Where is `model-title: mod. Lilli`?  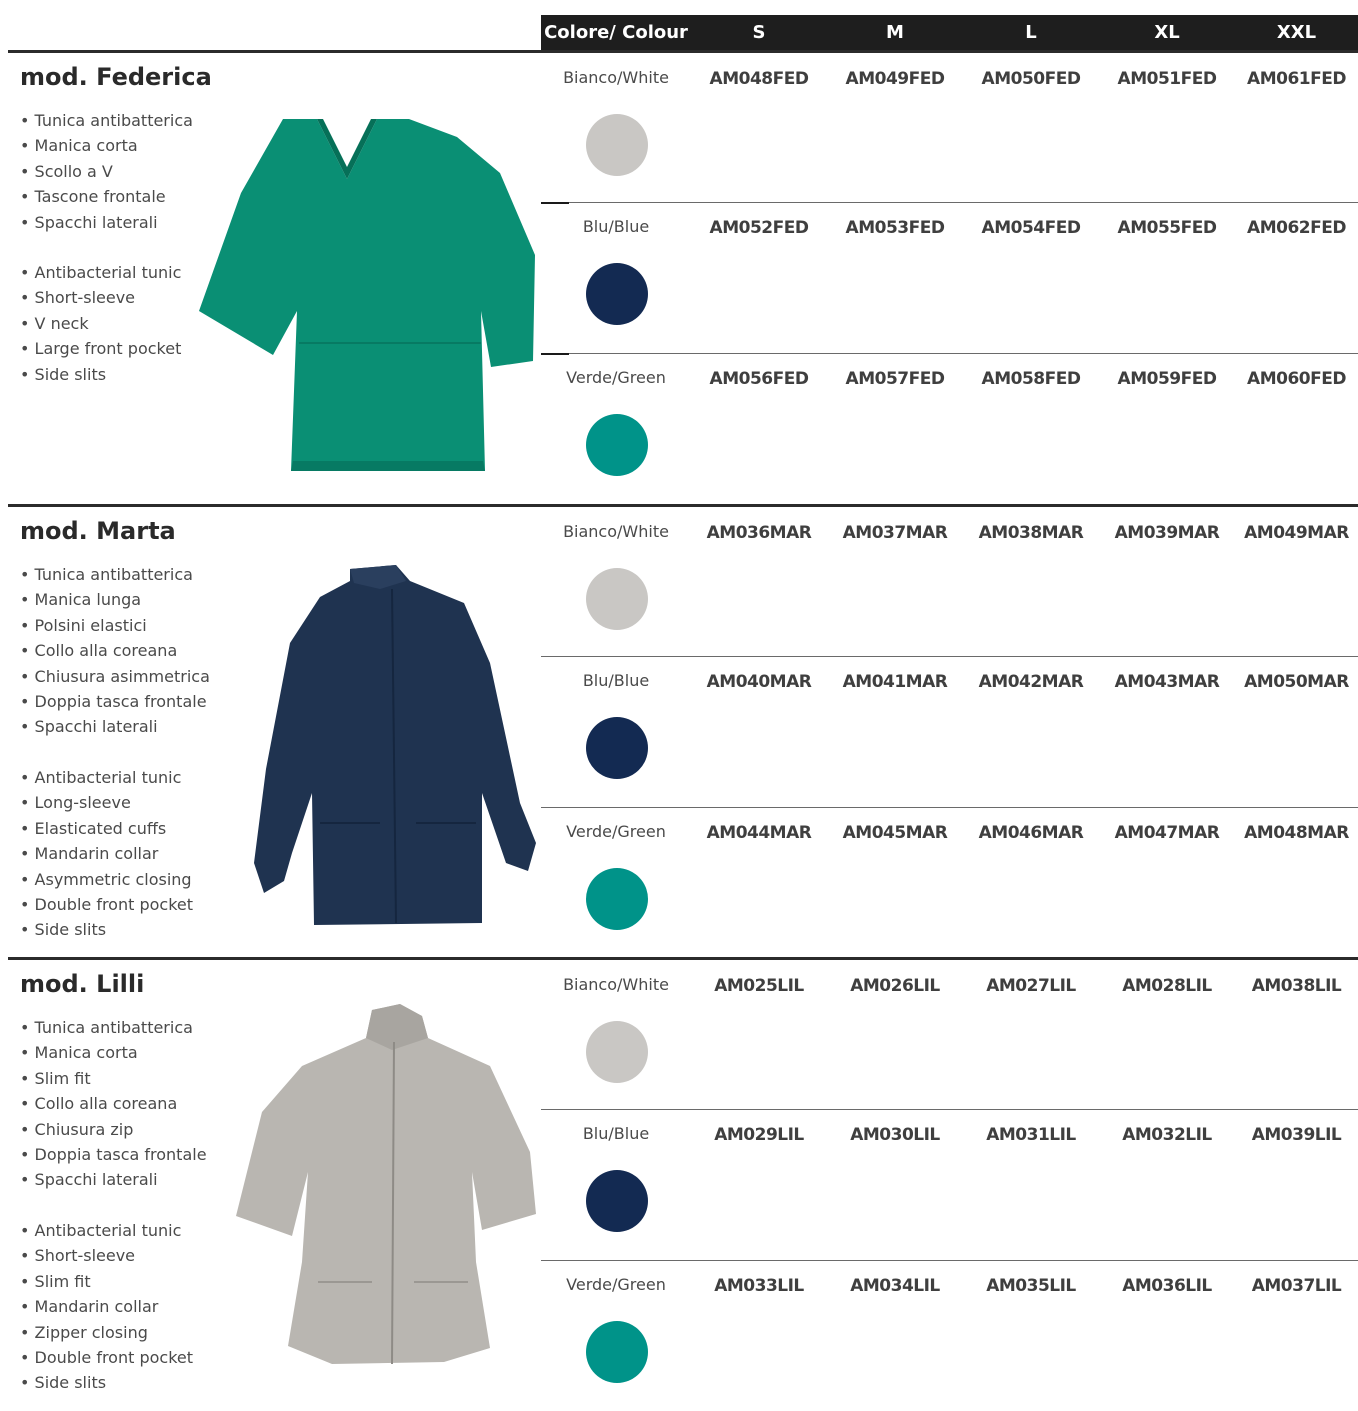
model-title: mod. Lilli is located at coordinates (82, 984).